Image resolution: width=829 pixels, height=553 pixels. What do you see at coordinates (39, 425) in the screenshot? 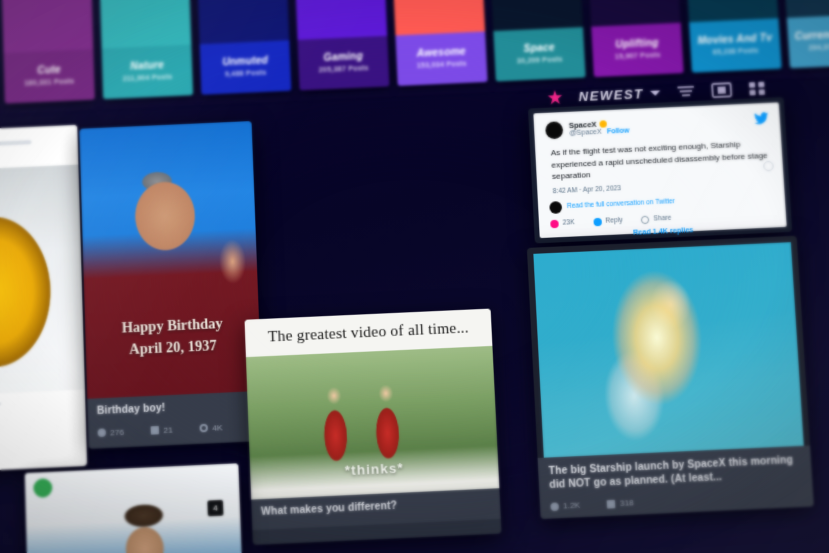
I see `reddit-action-row` at bounding box center [39, 425].